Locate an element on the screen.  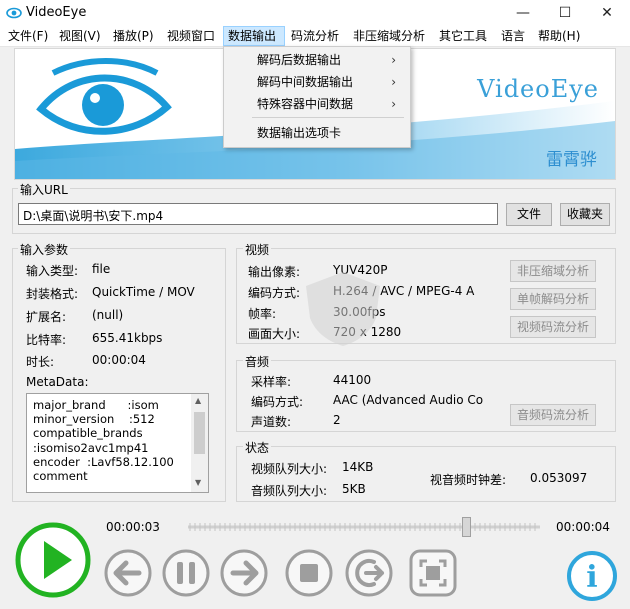
video-queue-label: 视频队列大小: is located at coordinates (289, 469).